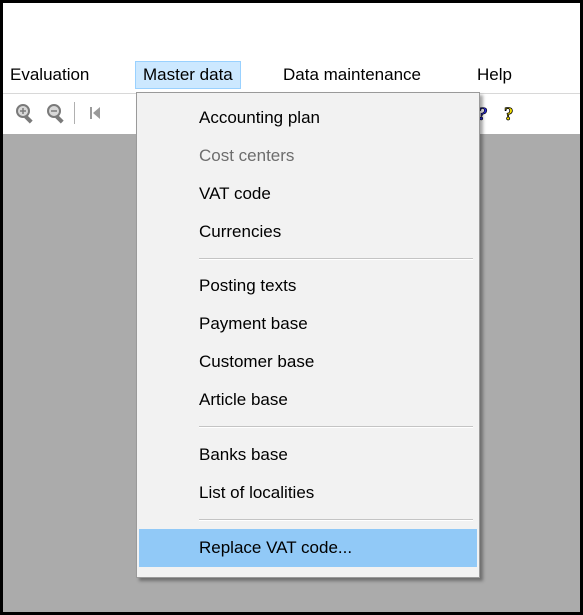 This screenshot has height=615, width=583. Describe the element at coordinates (308, 286) in the screenshot. I see `menu-item-posting-texts: Posting texts` at that location.